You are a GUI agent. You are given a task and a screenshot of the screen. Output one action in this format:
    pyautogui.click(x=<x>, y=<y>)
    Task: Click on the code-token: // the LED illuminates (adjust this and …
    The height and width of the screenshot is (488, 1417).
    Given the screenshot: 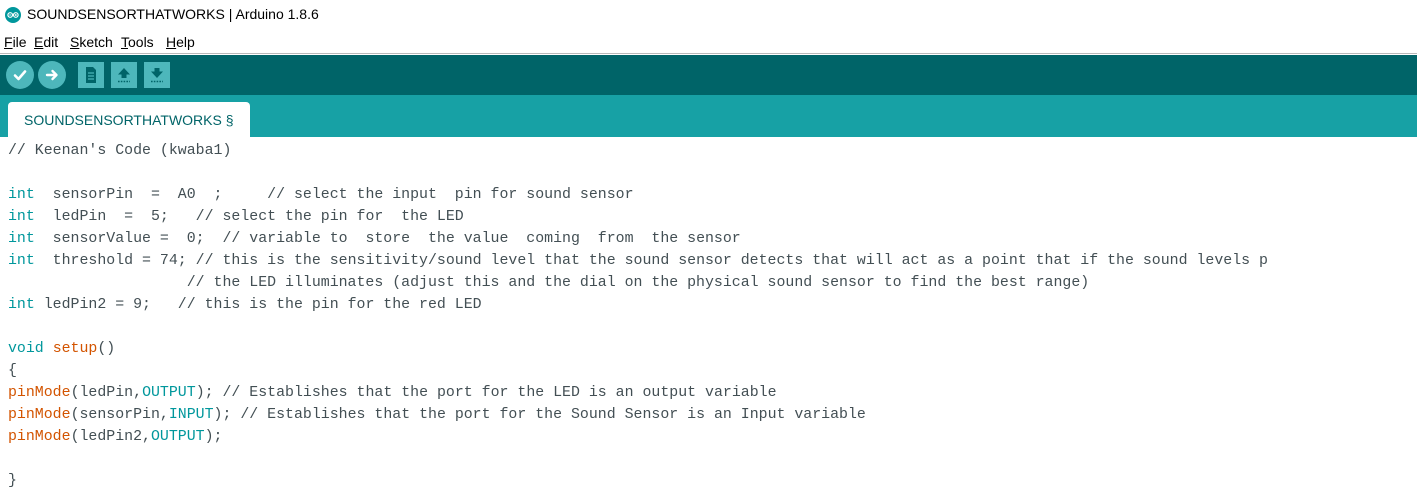 What is the action you would take?
    pyautogui.click(x=549, y=283)
    